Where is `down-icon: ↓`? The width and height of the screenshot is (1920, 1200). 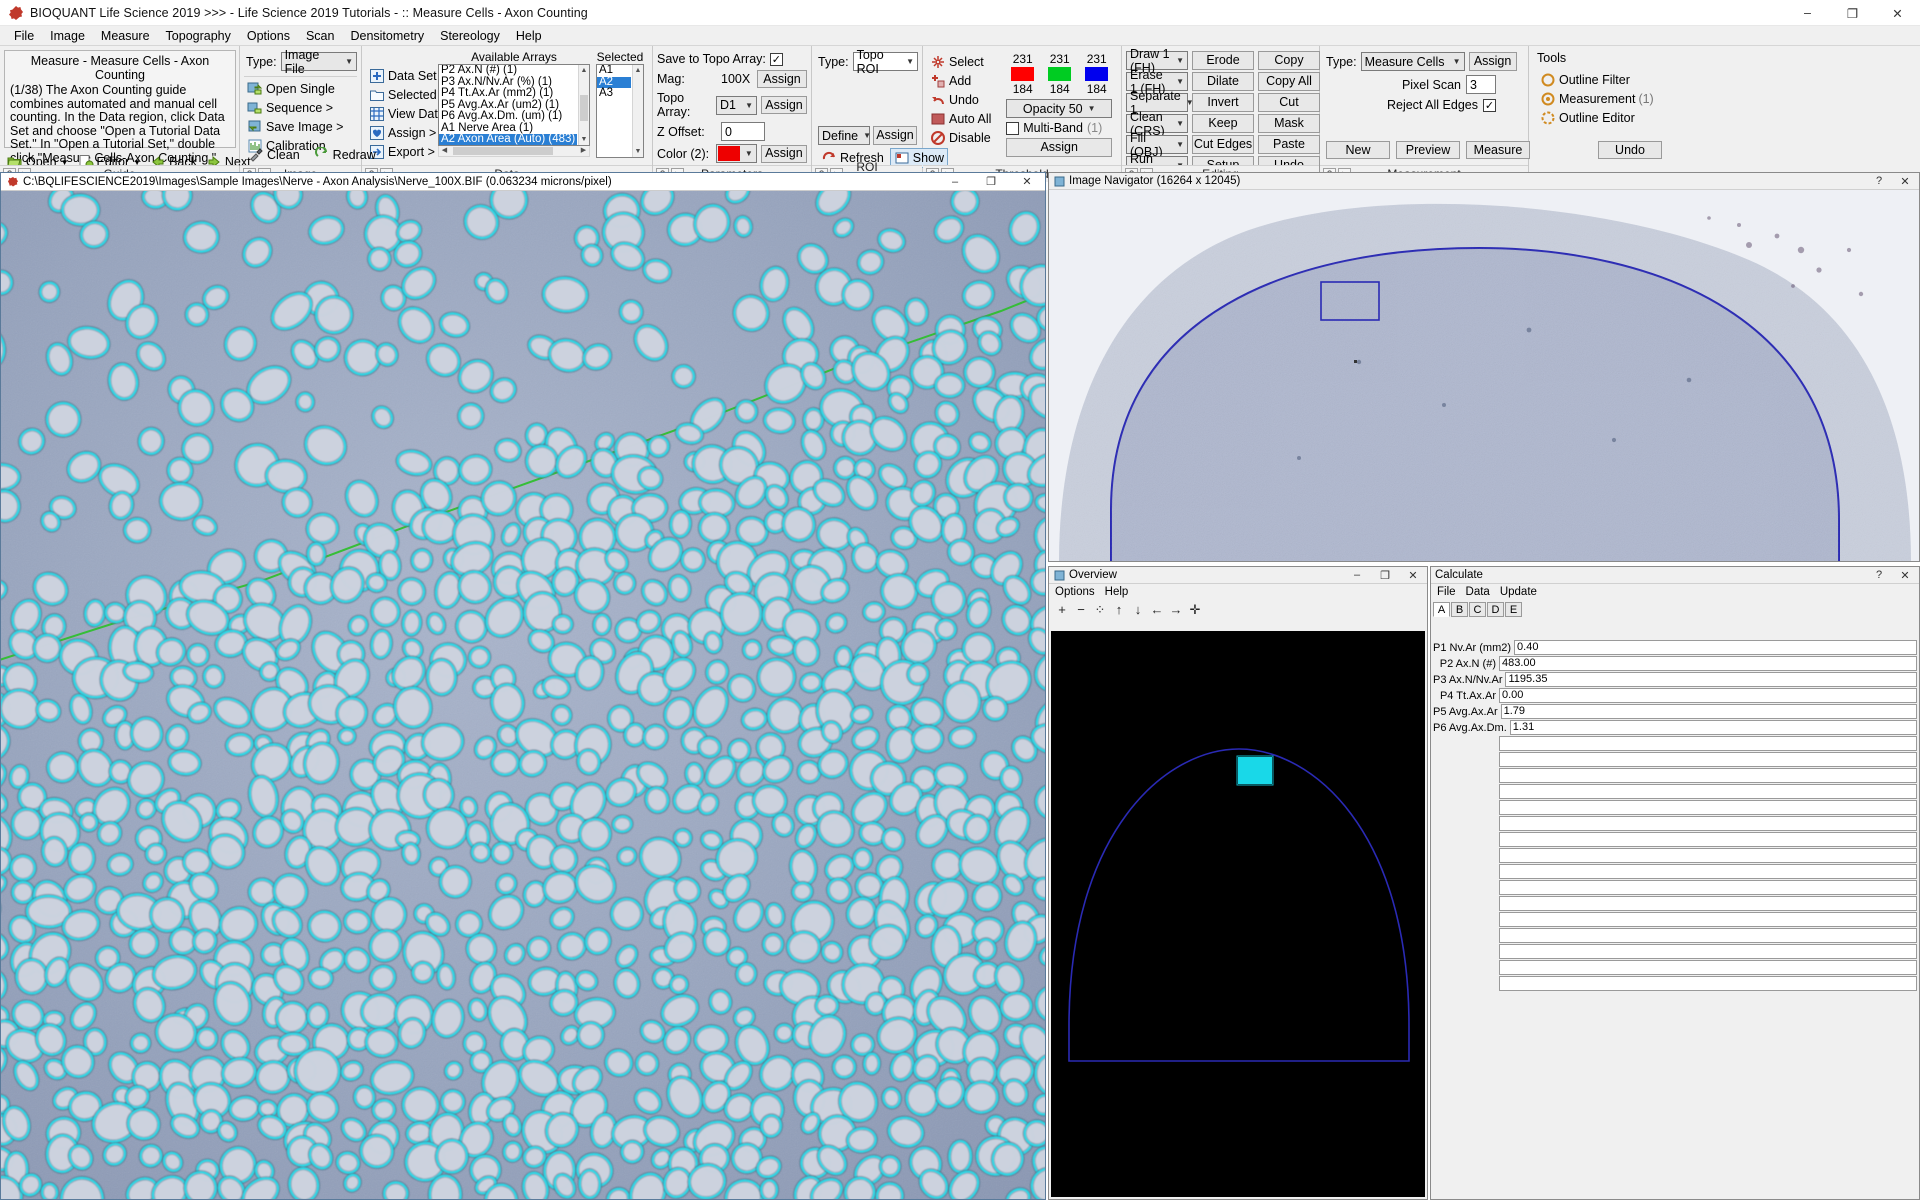 down-icon: ↓ is located at coordinates (1138, 610).